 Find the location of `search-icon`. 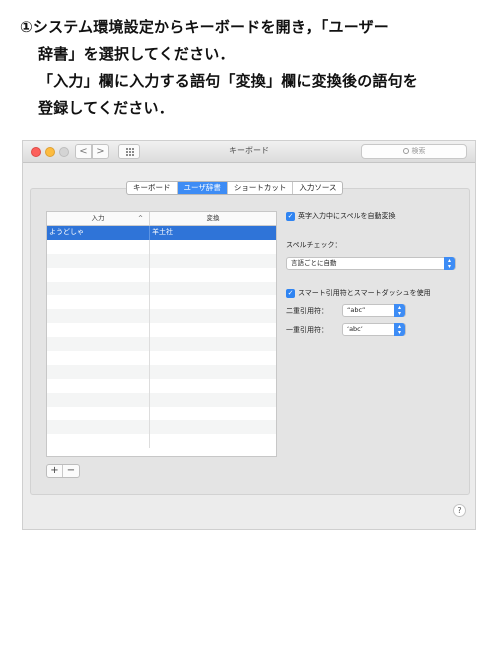

search-icon is located at coordinates (405, 151).